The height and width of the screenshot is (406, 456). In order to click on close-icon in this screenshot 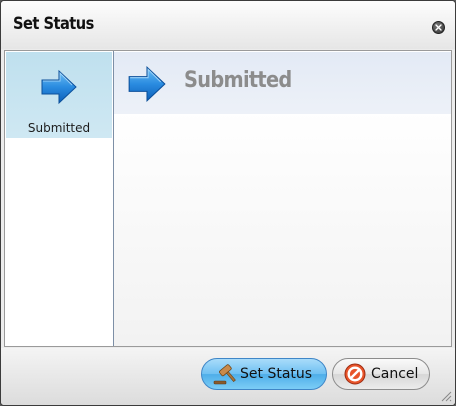, I will do `click(438, 27)`.